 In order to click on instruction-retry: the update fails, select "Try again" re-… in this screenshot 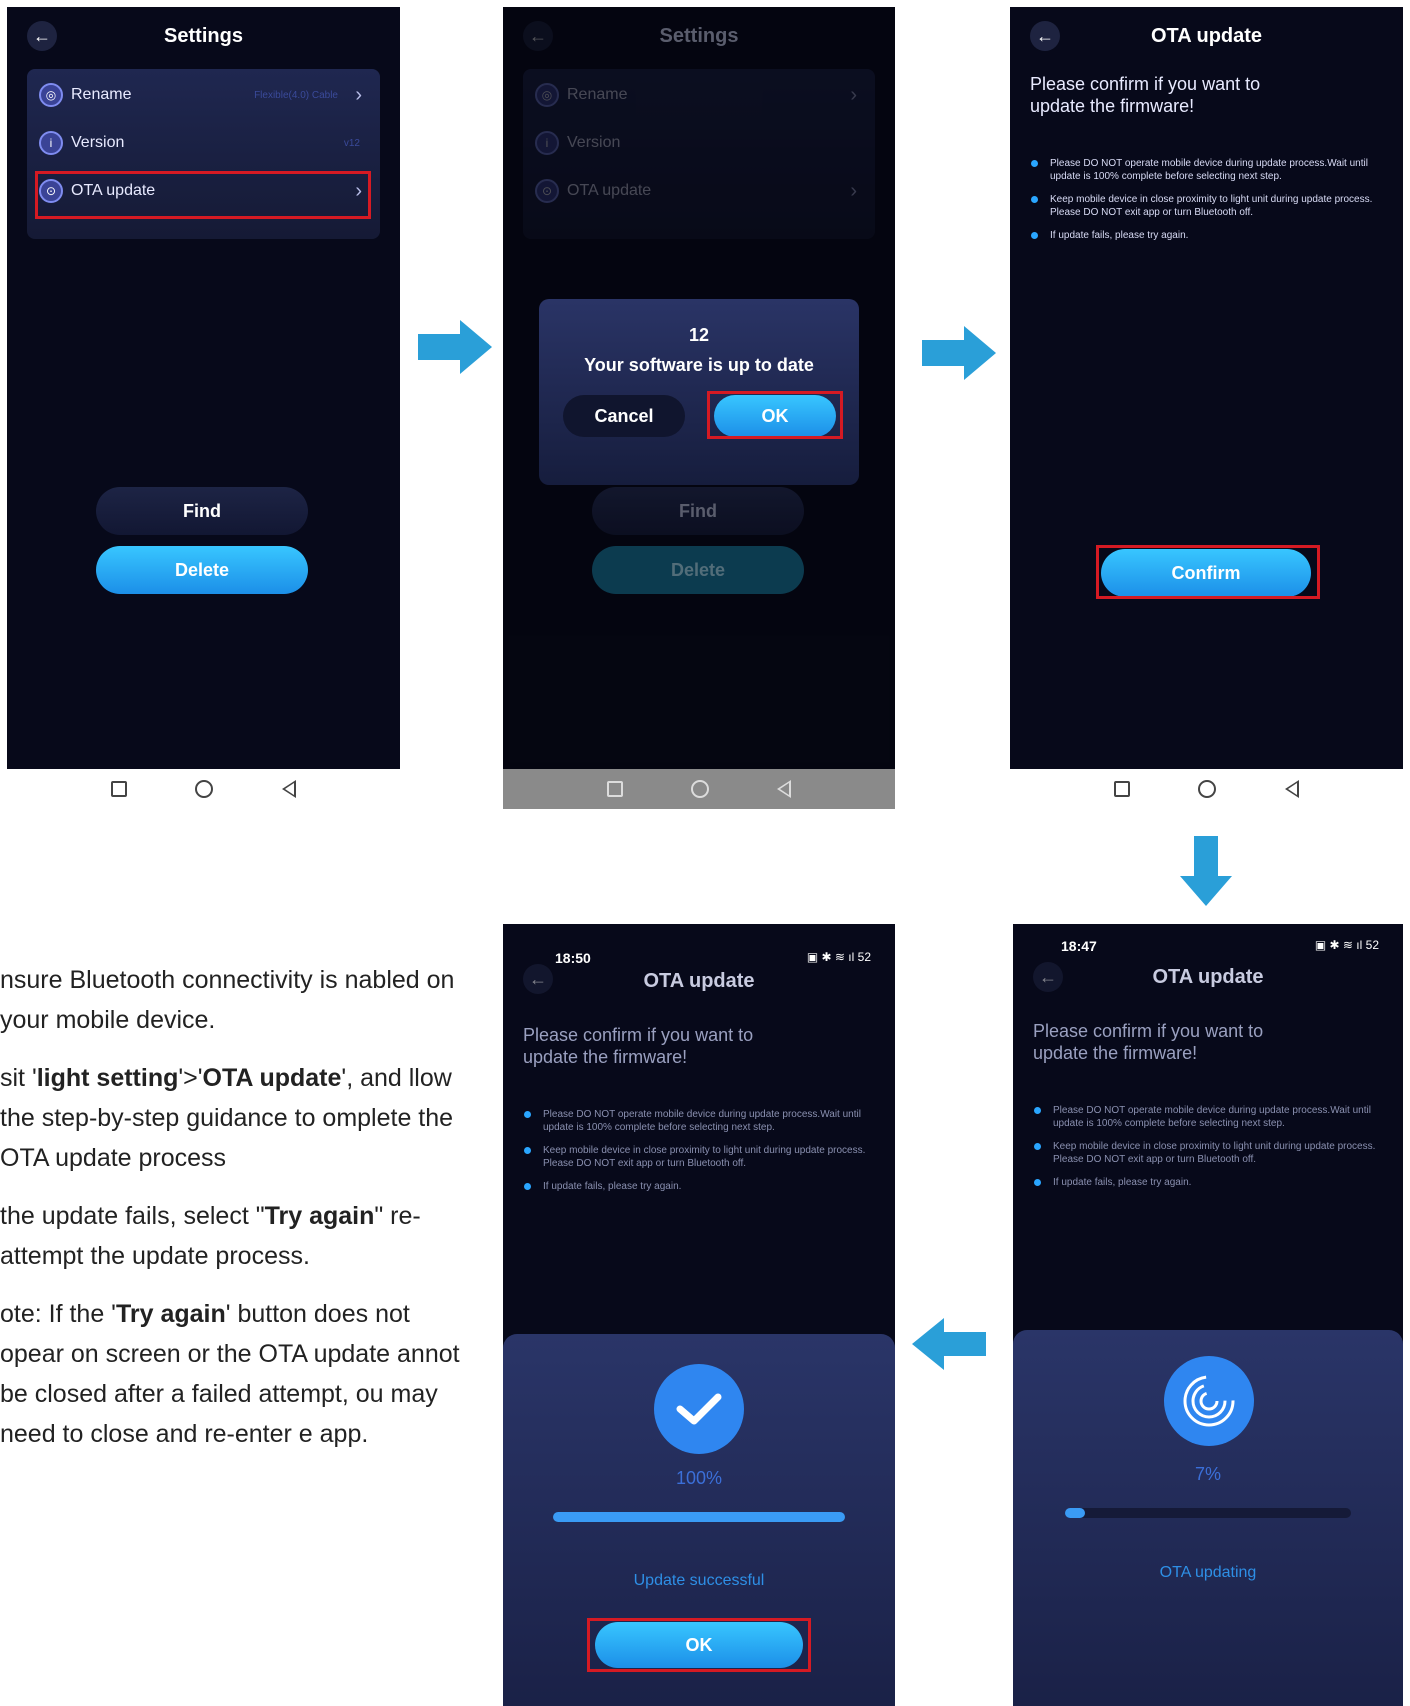, I will do `click(235, 1236)`.